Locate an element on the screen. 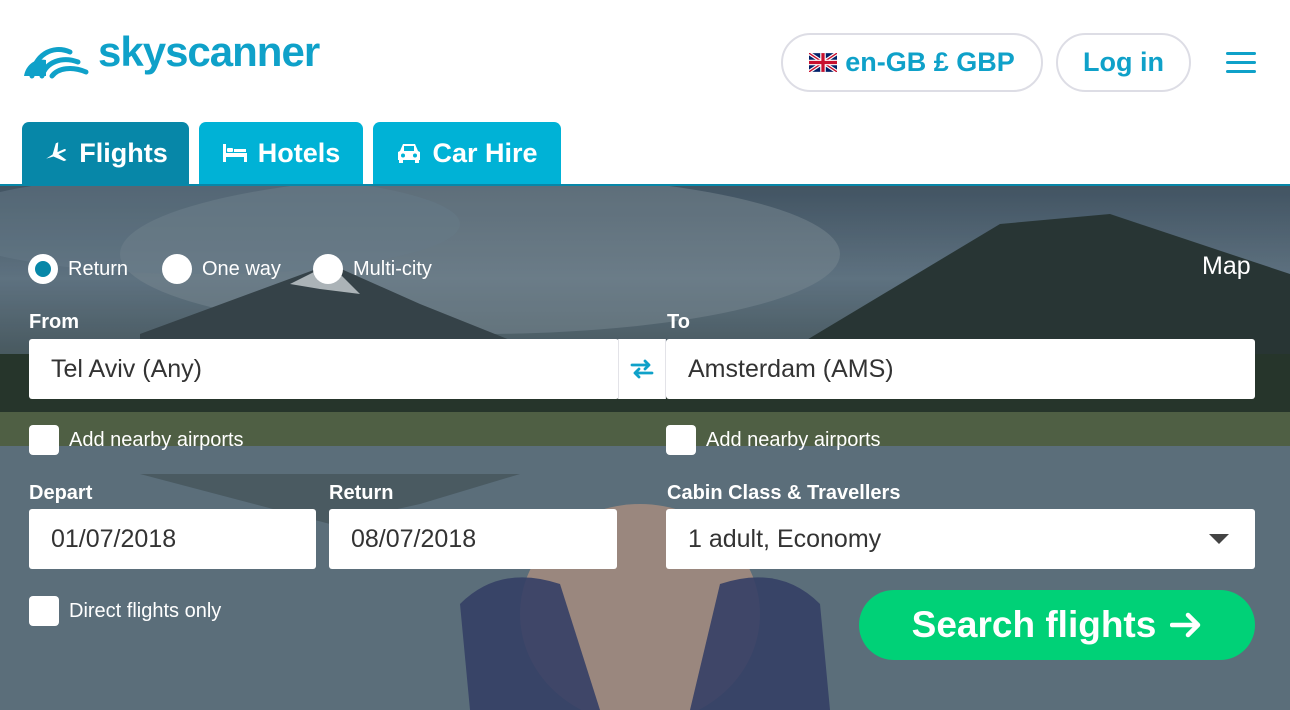  tab-car-hire: Car Hire is located at coordinates (467, 153).